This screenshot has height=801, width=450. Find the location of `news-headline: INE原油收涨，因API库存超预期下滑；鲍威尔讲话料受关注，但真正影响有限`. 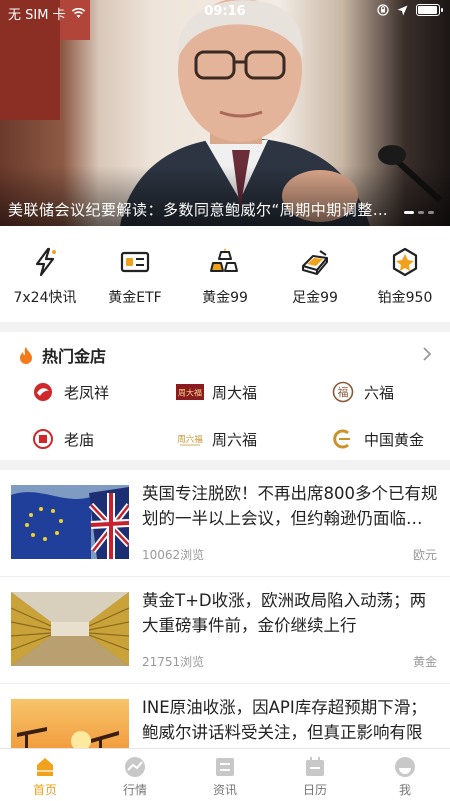

news-headline: INE原油收涨，因API库存超预期下滑；鲍威尔讲话料受关注，但真正影响有限 is located at coordinates (284, 720).